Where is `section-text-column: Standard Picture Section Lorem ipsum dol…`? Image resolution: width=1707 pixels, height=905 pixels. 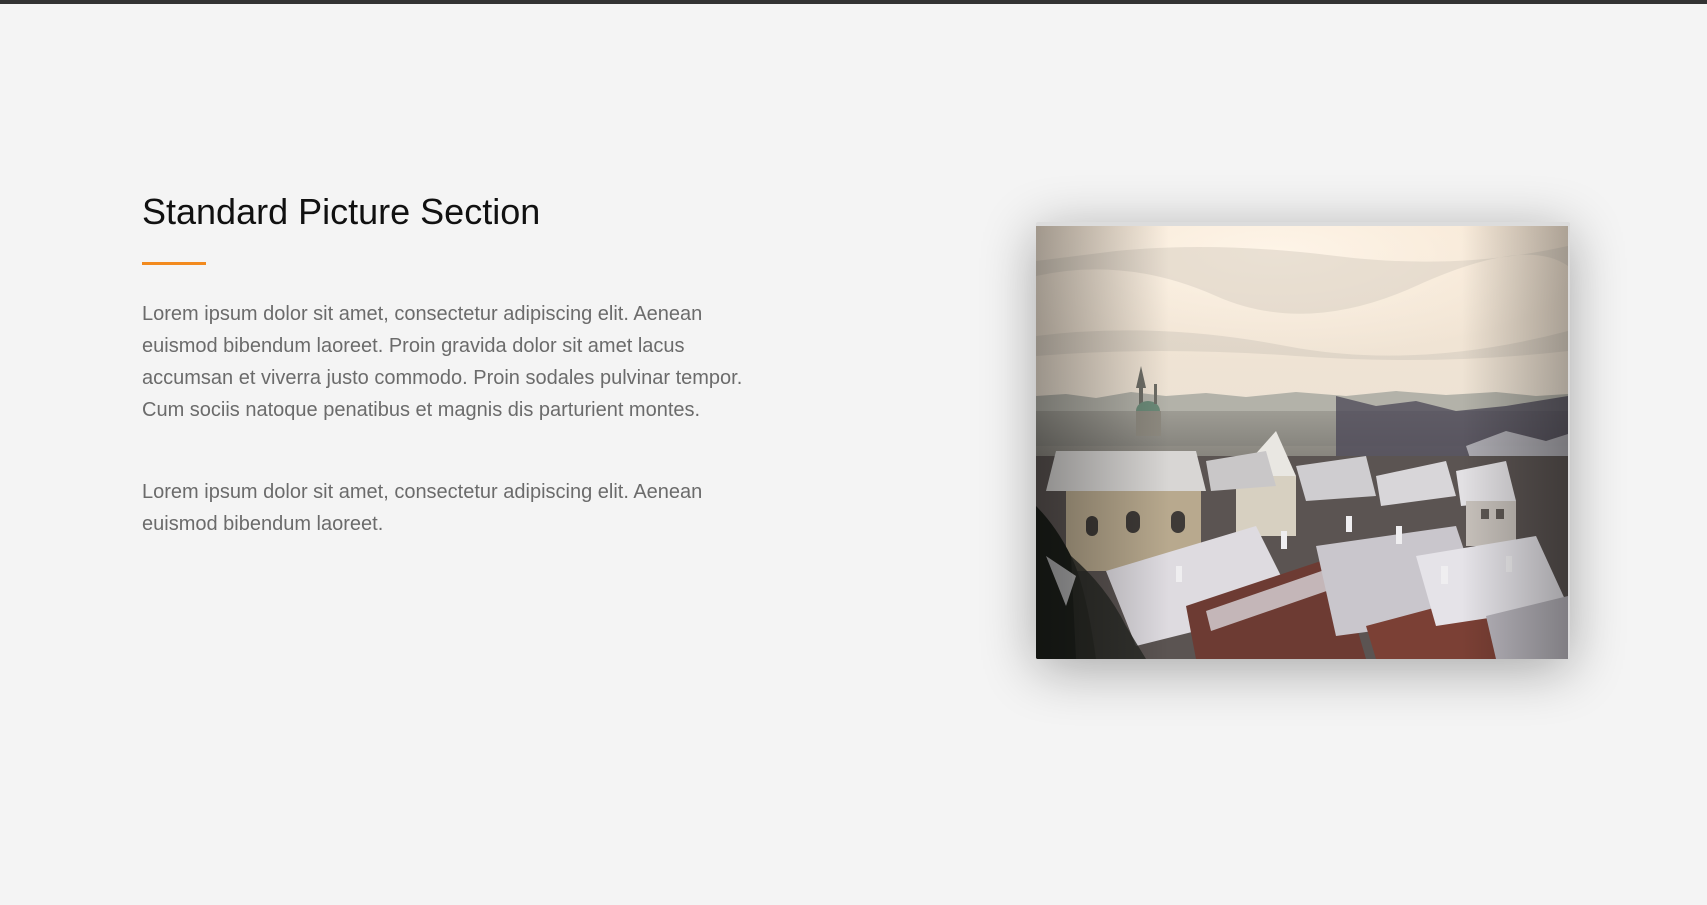 section-text-column: Standard Picture Section Lorem ipsum dol… is located at coordinates (452, 365).